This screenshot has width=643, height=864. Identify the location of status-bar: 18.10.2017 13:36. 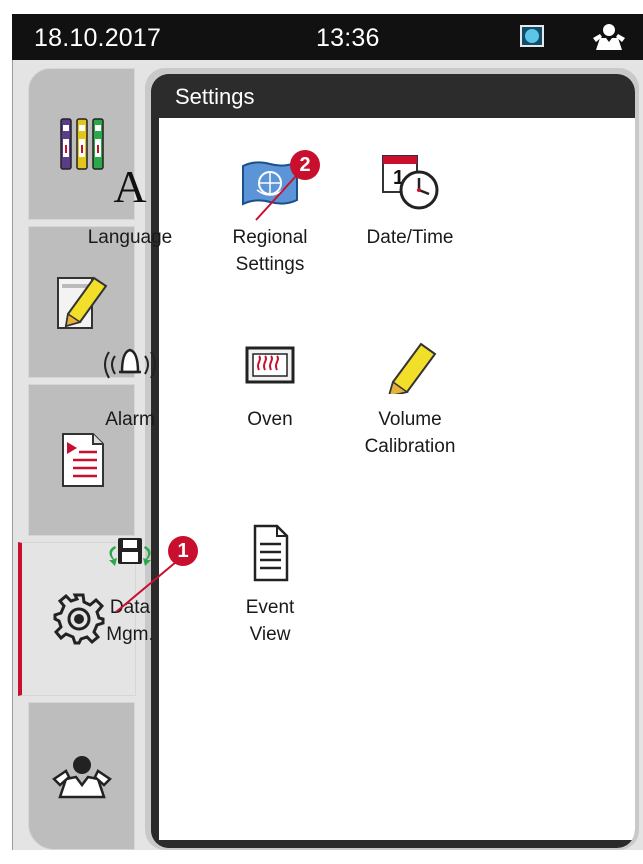
(327, 37).